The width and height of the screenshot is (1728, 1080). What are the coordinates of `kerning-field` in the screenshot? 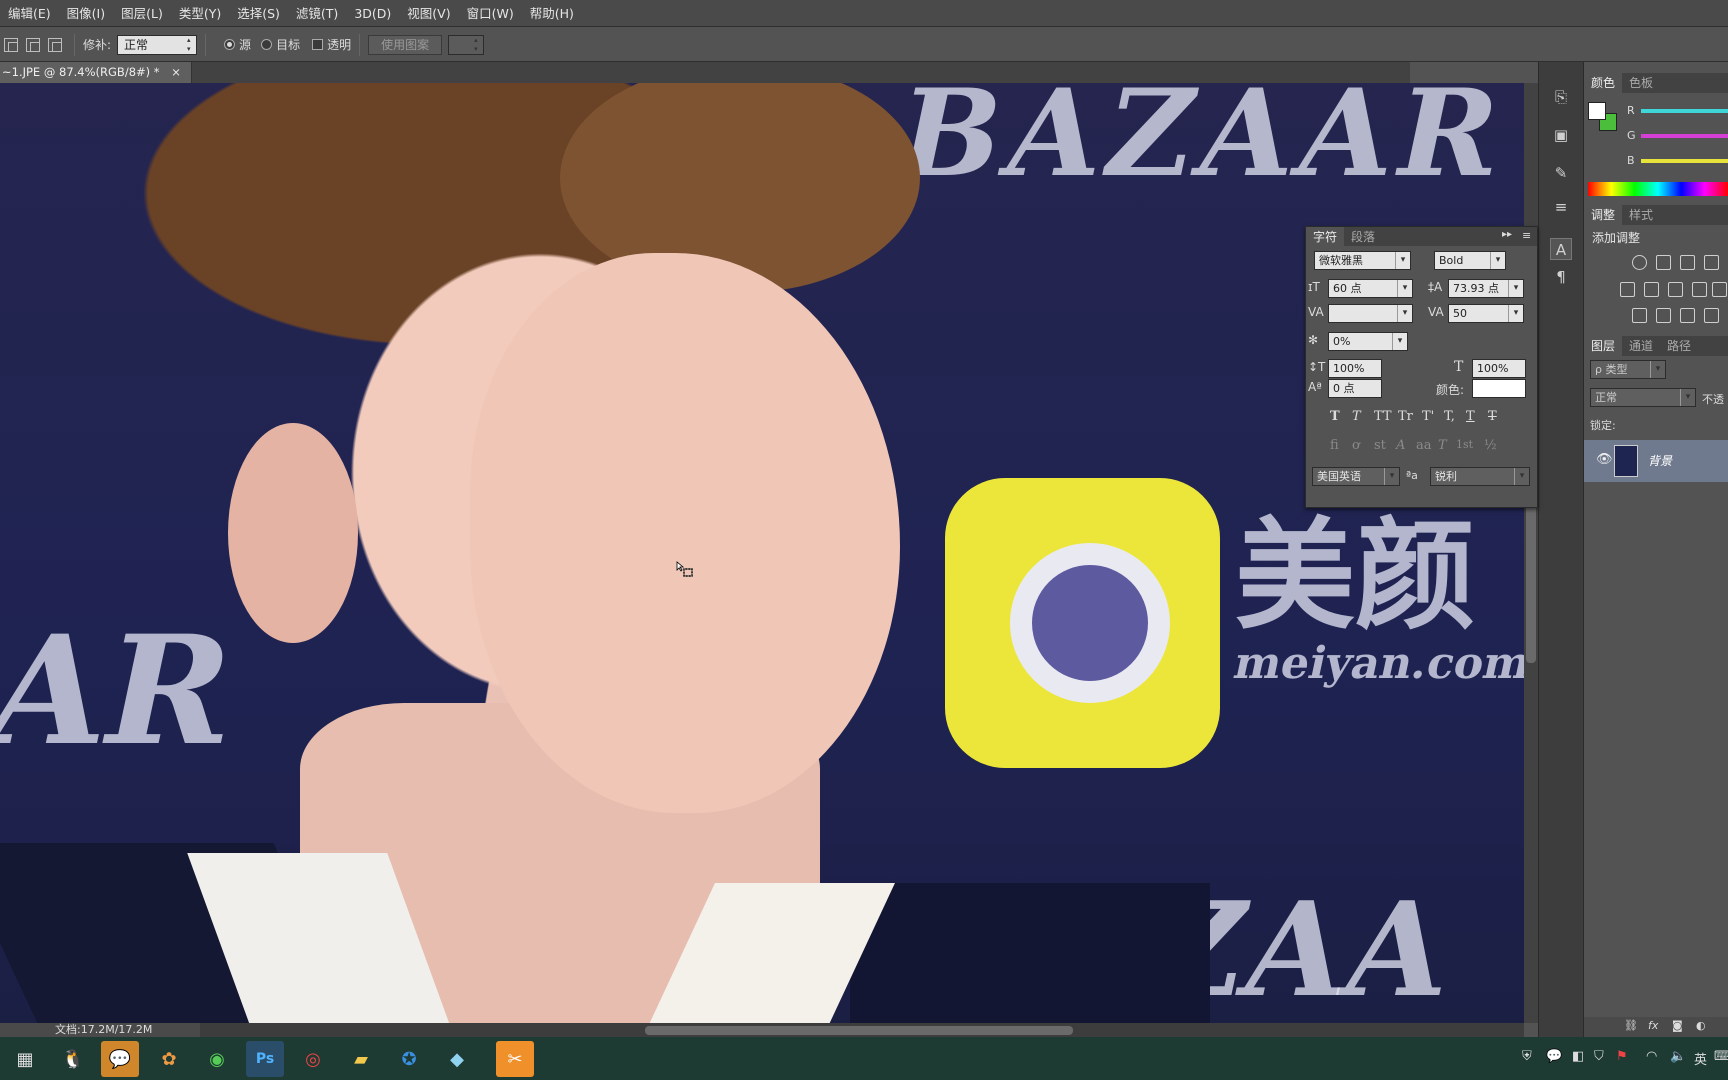 It's located at (1370, 313).